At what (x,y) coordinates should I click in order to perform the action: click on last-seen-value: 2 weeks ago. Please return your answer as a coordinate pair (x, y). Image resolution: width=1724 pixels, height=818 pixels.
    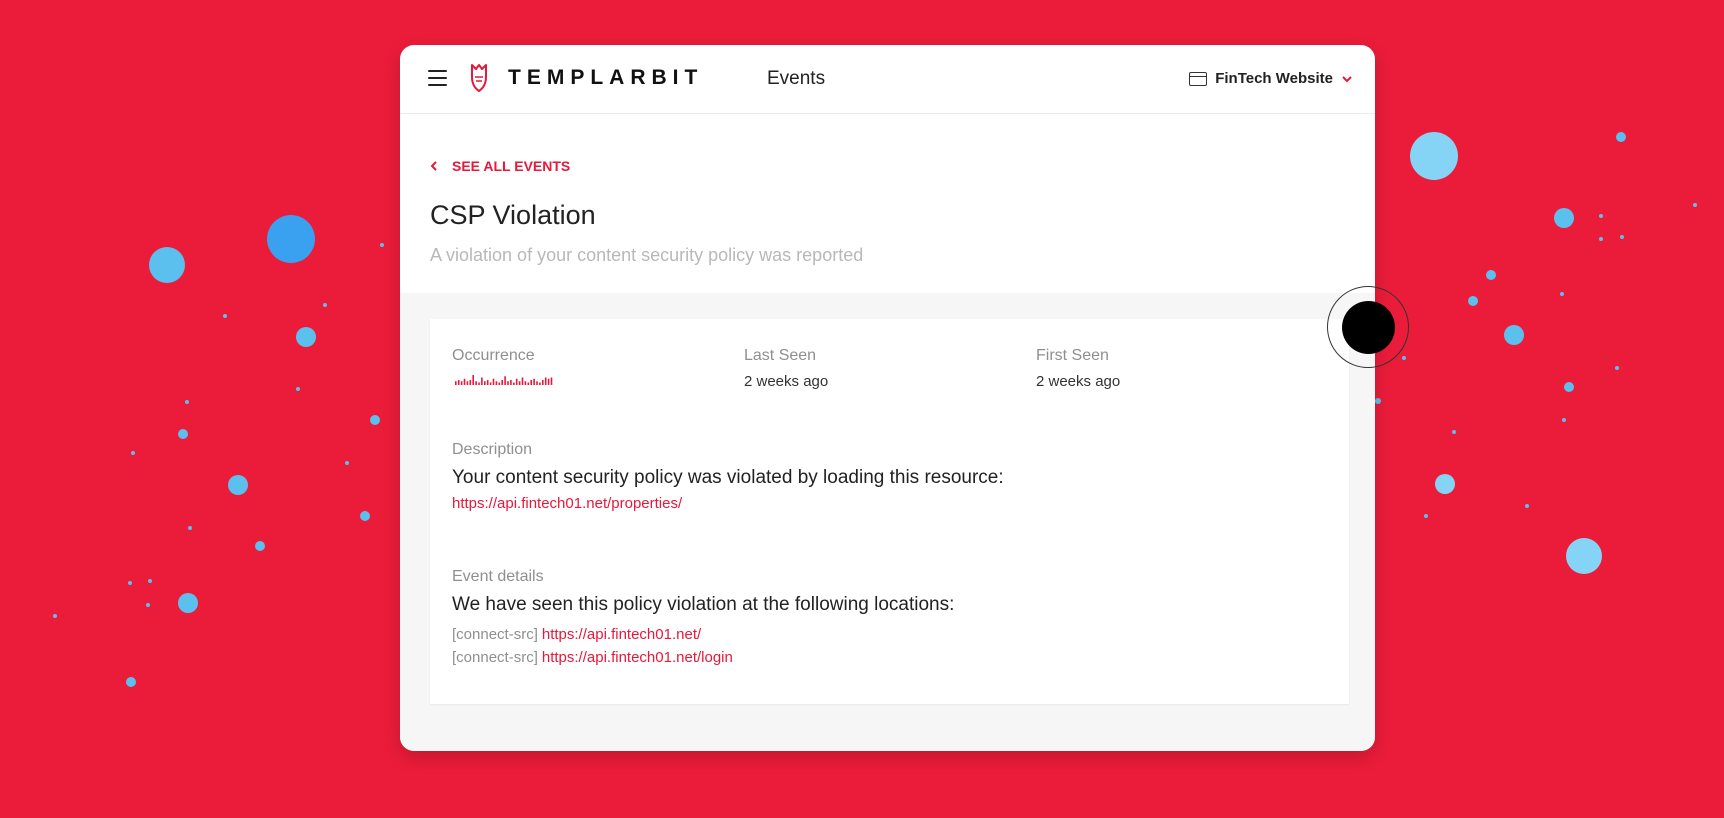
    Looking at the image, I should click on (786, 381).